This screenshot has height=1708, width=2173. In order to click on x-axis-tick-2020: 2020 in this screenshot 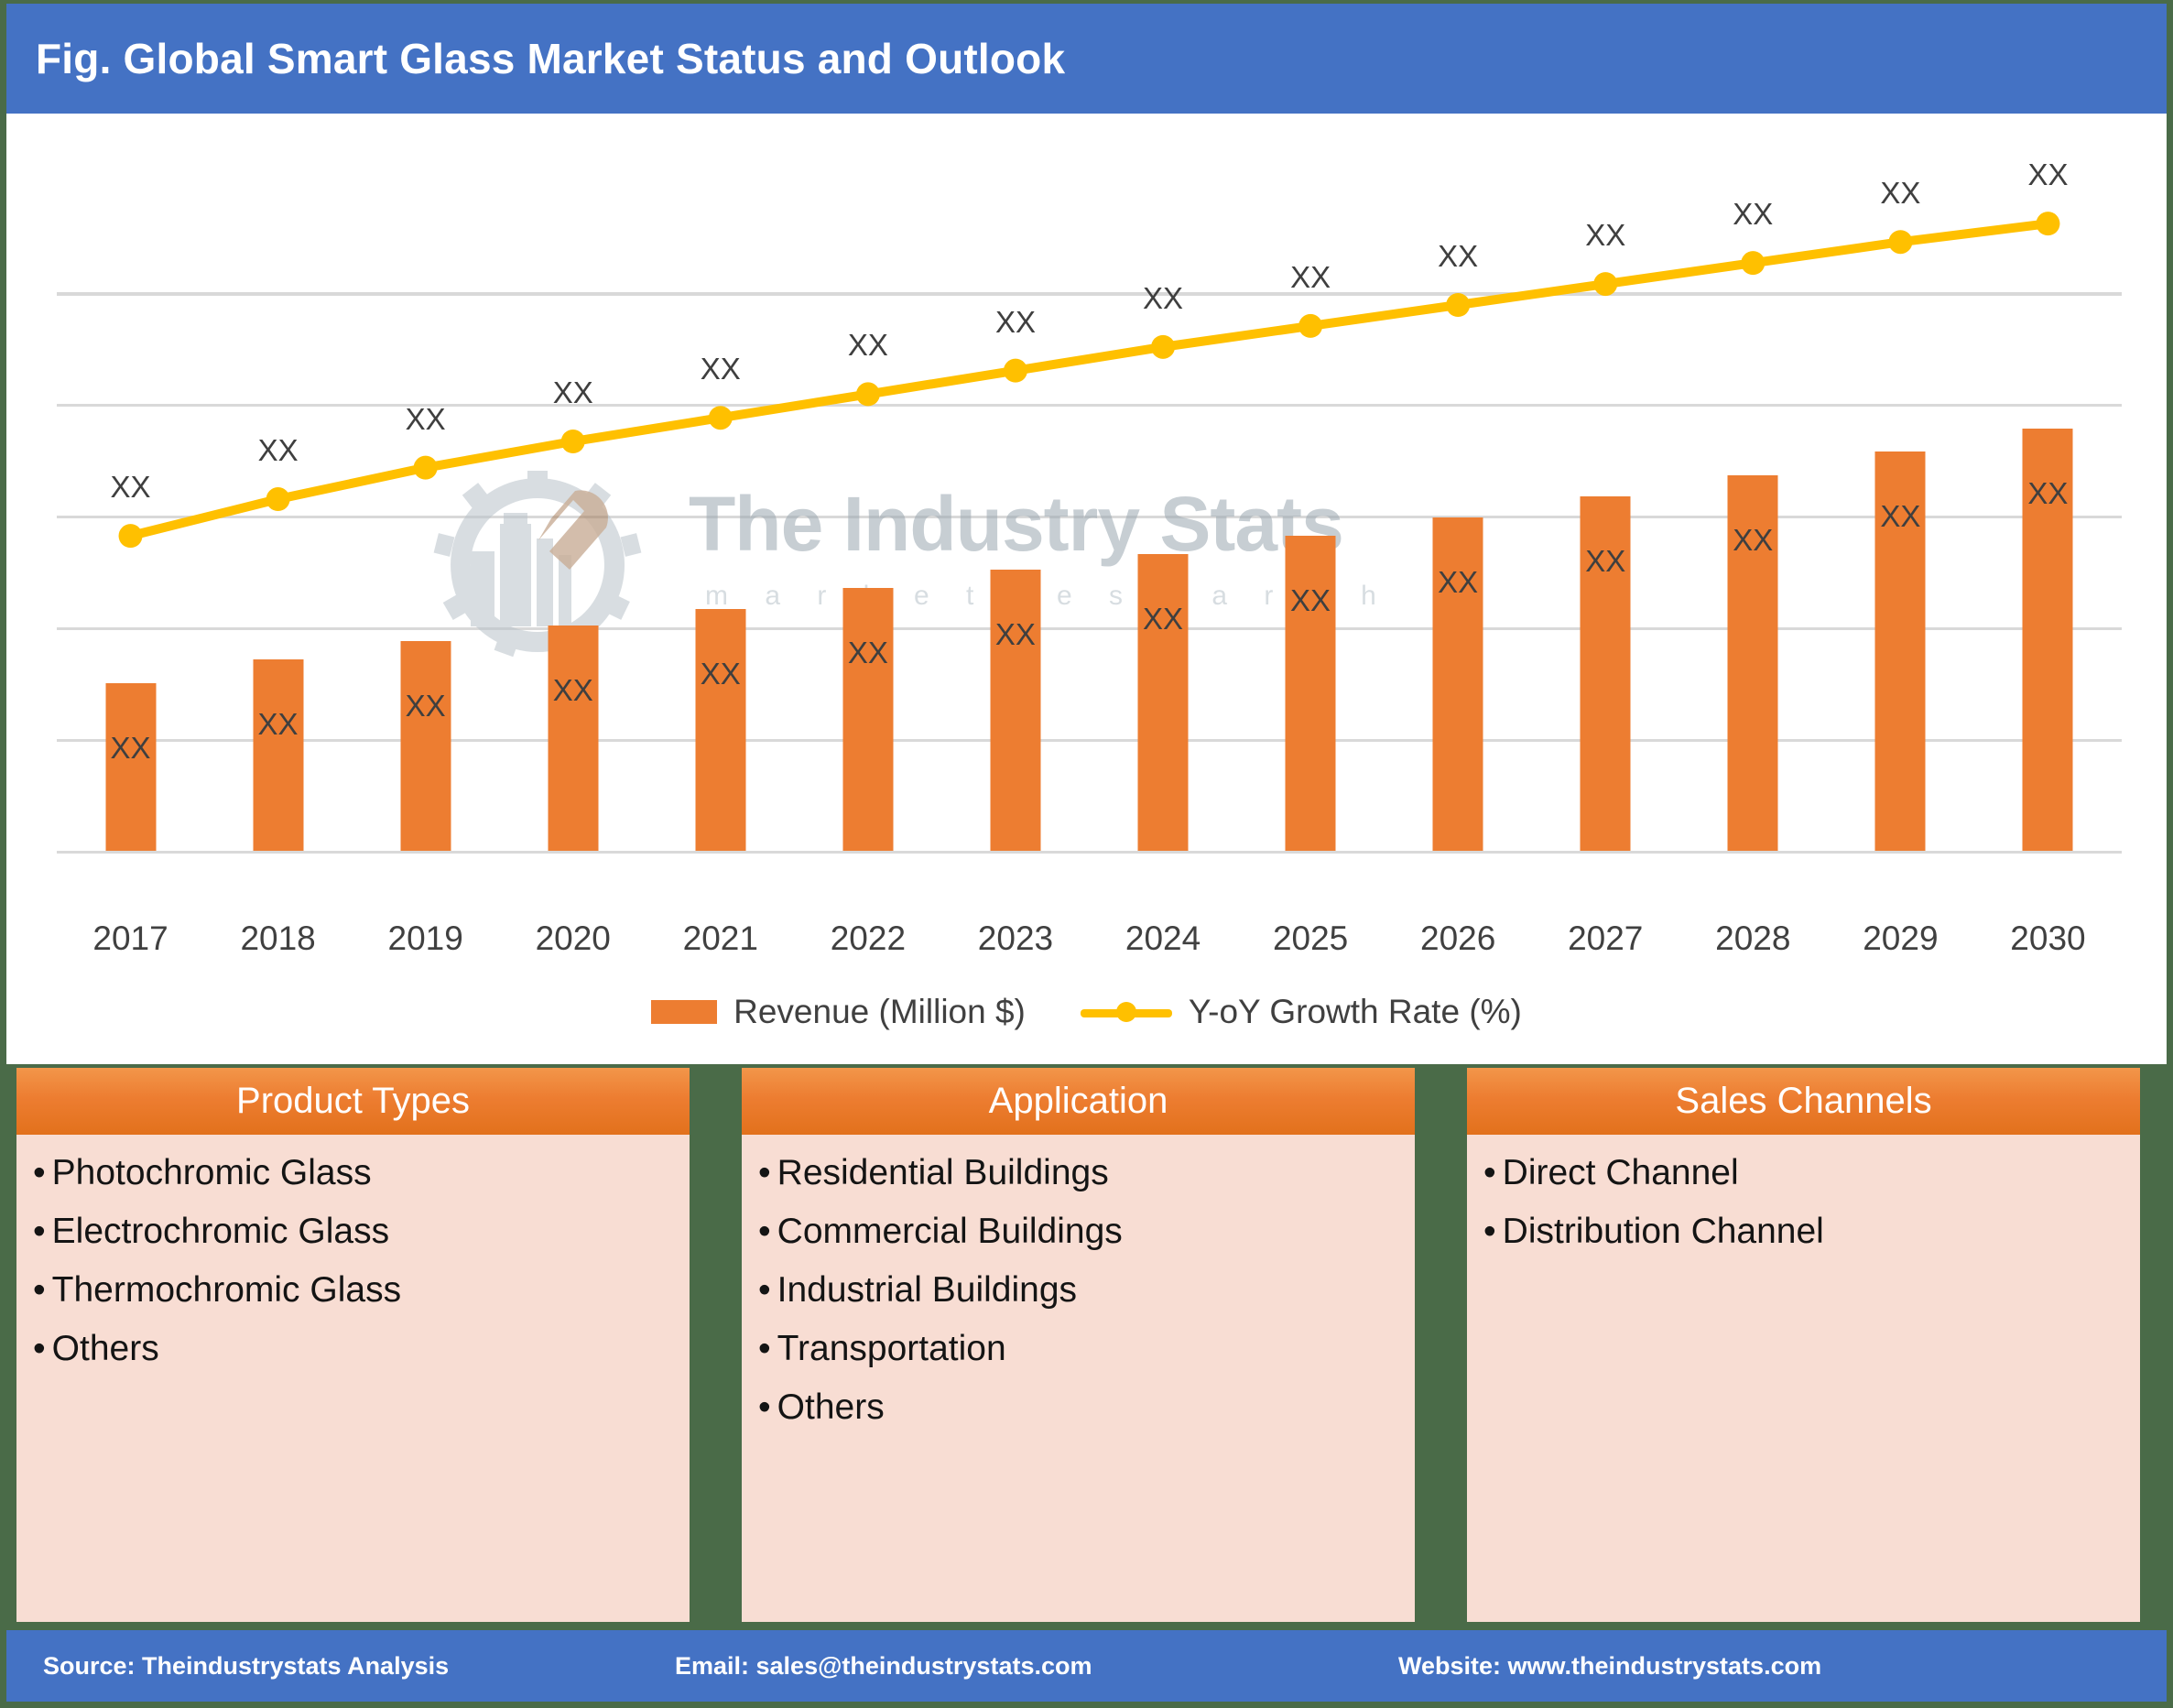, I will do `click(573, 938)`.